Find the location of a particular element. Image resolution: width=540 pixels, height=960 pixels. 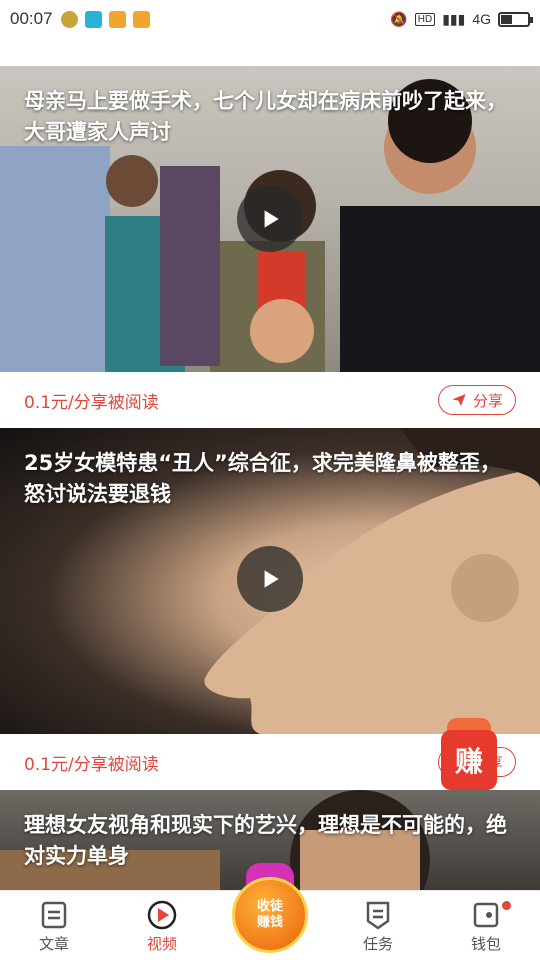

wallet-icon is located at coordinates (486, 915).